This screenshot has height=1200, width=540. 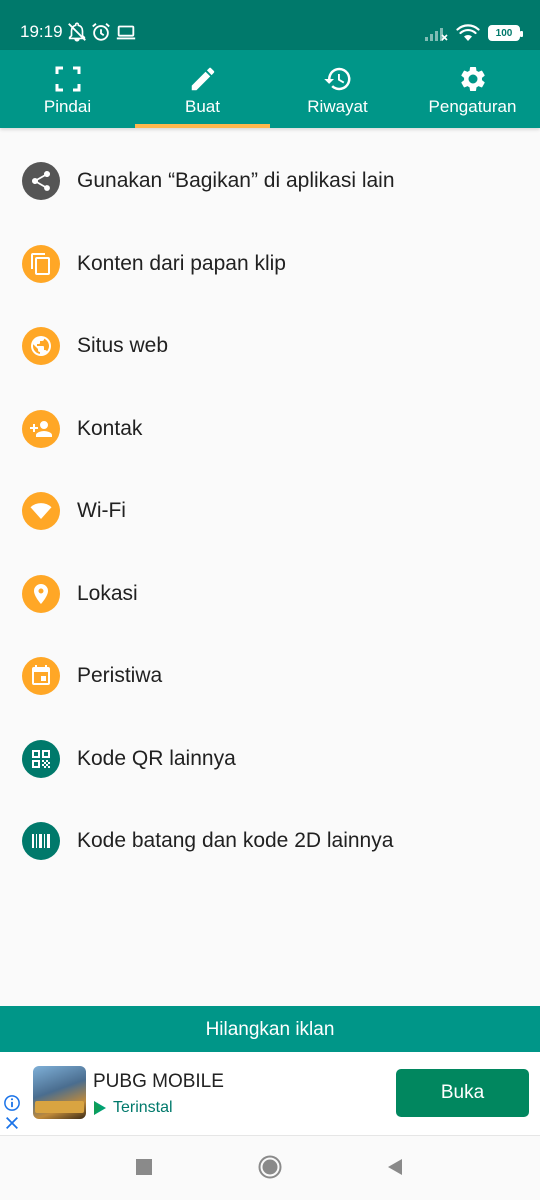 I want to click on selected-tab-indicator, so click(x=202, y=126).